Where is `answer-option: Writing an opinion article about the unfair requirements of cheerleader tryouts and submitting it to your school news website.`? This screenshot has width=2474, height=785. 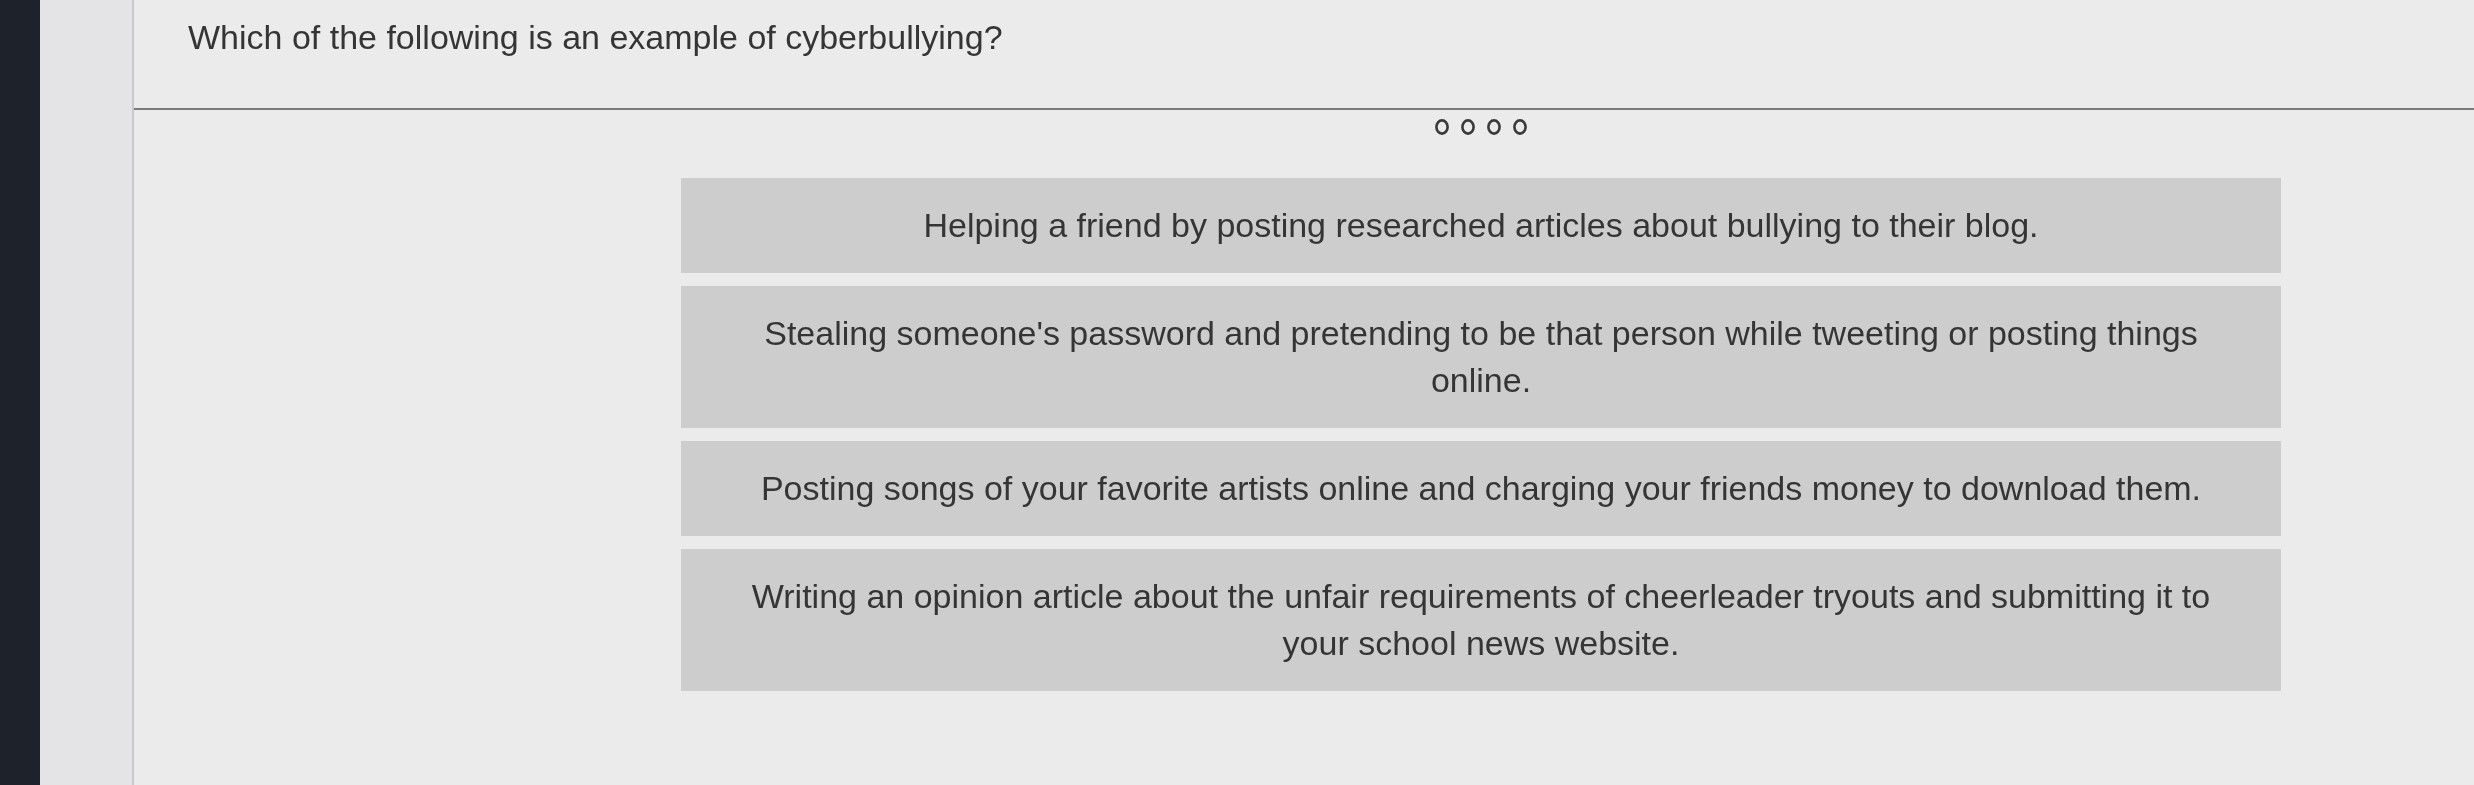
answer-option: Writing an opinion article about the unfair requirements of cheerleader tryouts and submitting it to your school news website. is located at coordinates (1481, 620).